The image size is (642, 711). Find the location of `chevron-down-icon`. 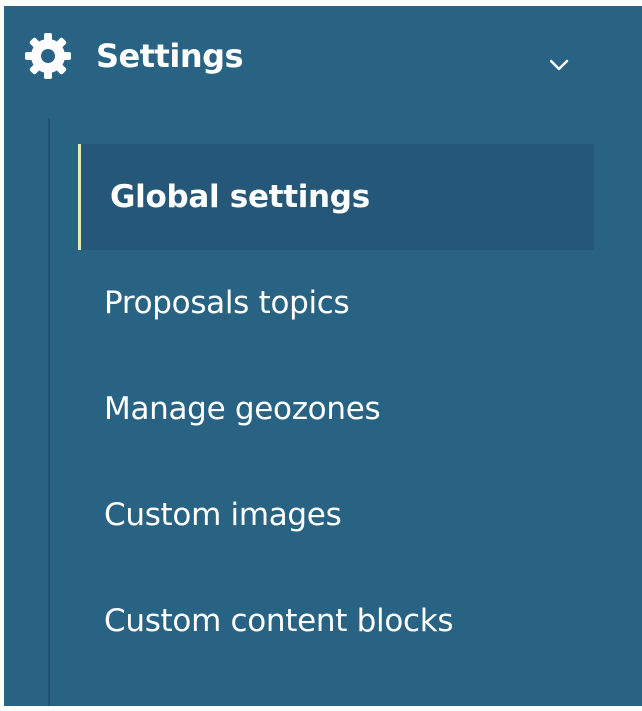

chevron-down-icon is located at coordinates (559, 65).